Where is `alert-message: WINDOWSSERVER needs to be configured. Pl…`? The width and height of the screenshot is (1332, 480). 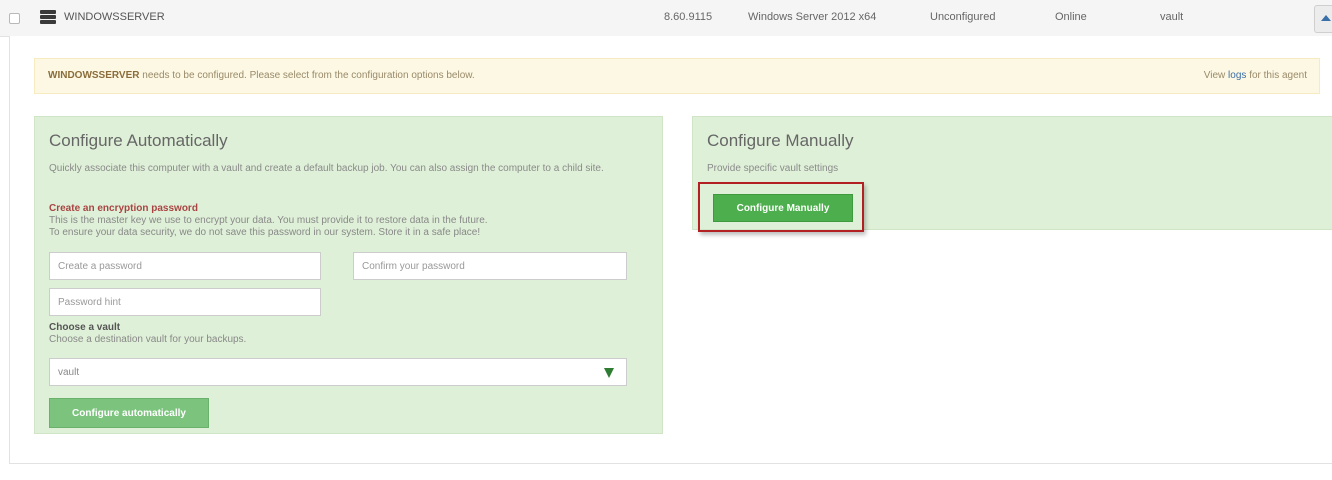 alert-message: WINDOWSSERVER needs to be configured. Pl… is located at coordinates (261, 75).